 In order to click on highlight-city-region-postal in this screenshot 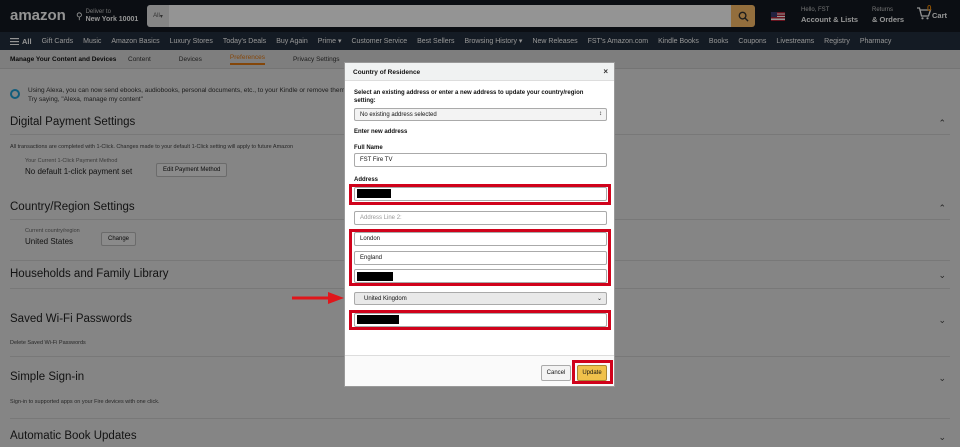, I will do `click(480, 257)`.